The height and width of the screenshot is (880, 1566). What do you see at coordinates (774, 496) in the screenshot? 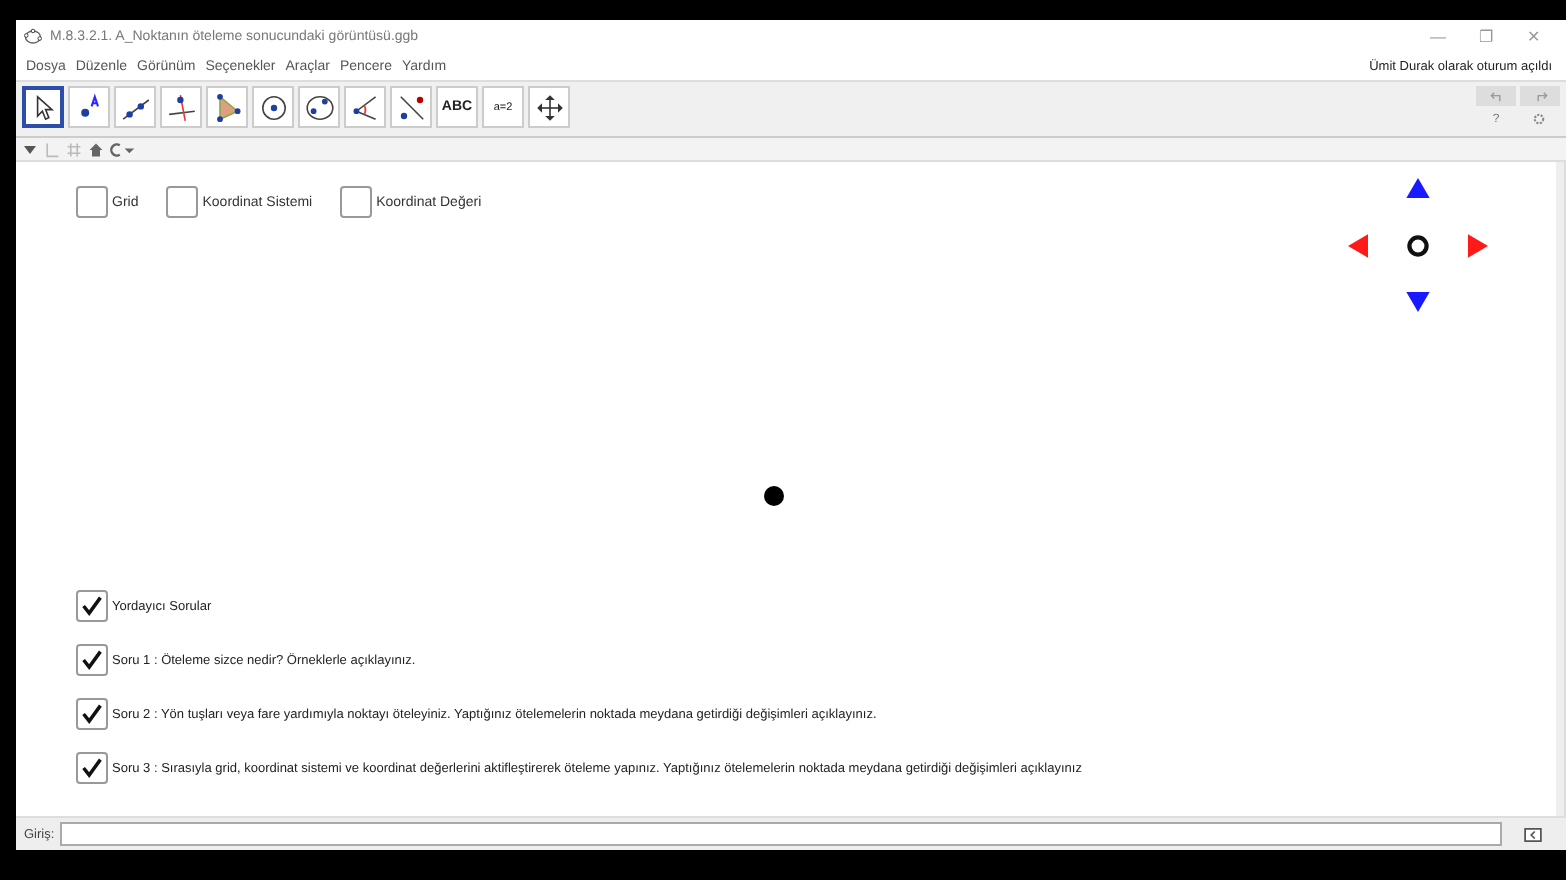
I see `point-dot` at bounding box center [774, 496].